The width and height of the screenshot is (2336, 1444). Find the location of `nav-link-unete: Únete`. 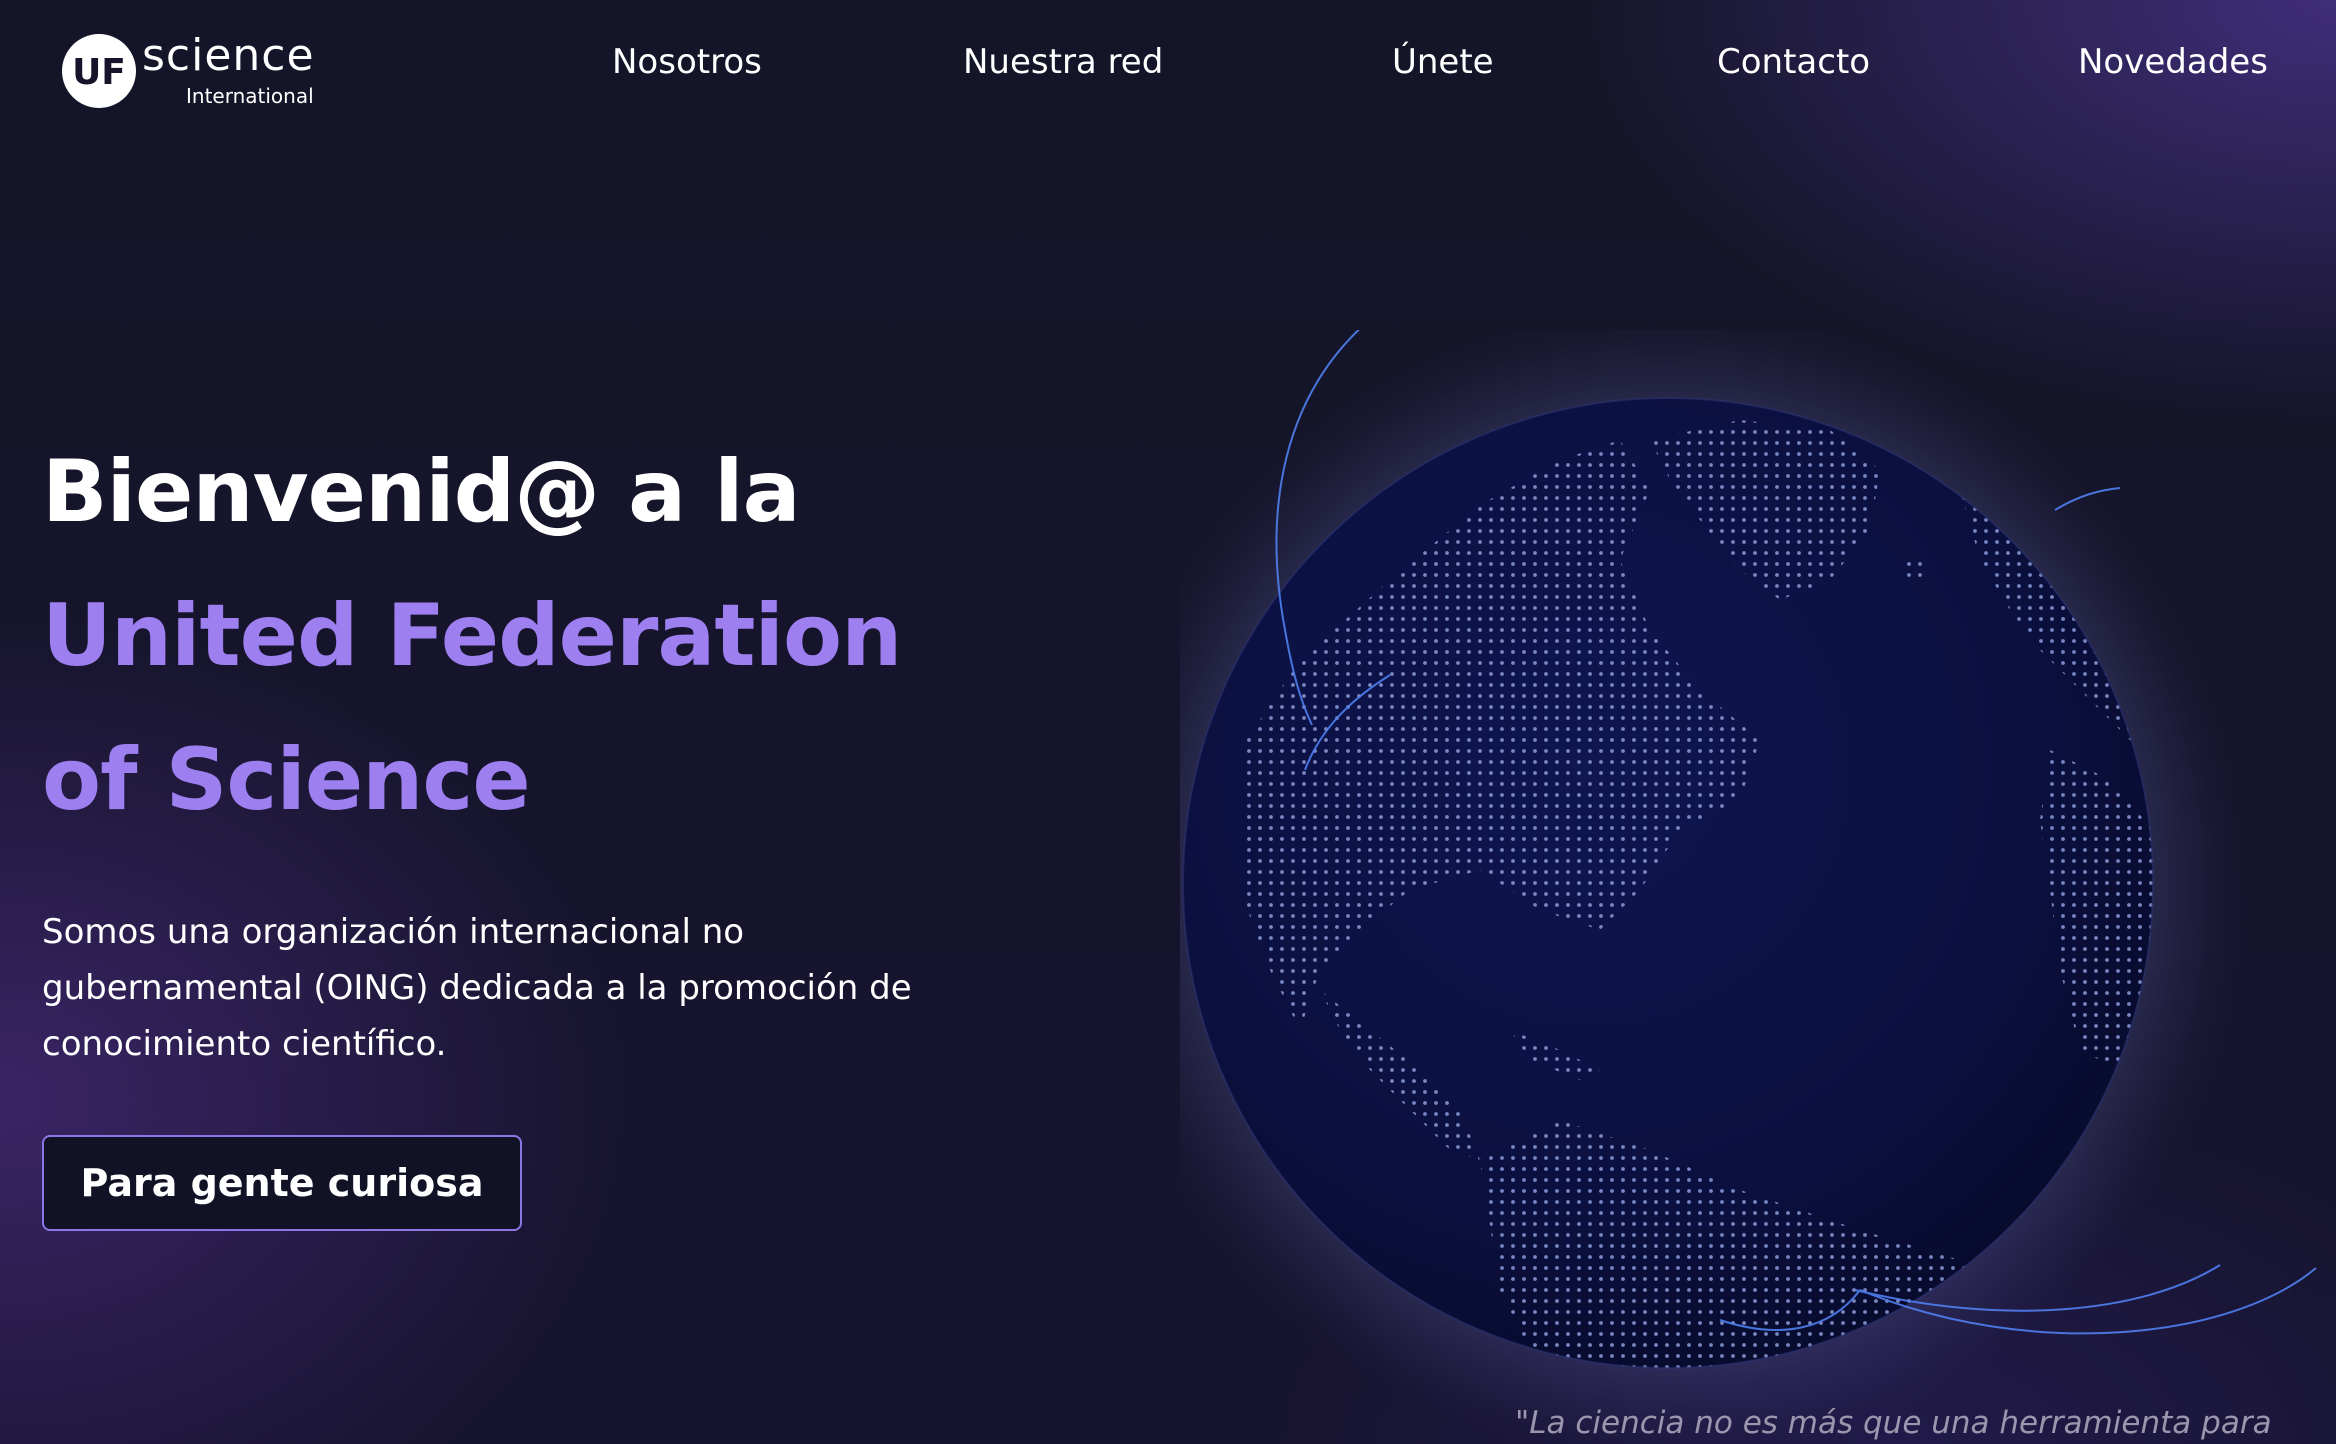

nav-link-unete: Únete is located at coordinates (1443, 62).